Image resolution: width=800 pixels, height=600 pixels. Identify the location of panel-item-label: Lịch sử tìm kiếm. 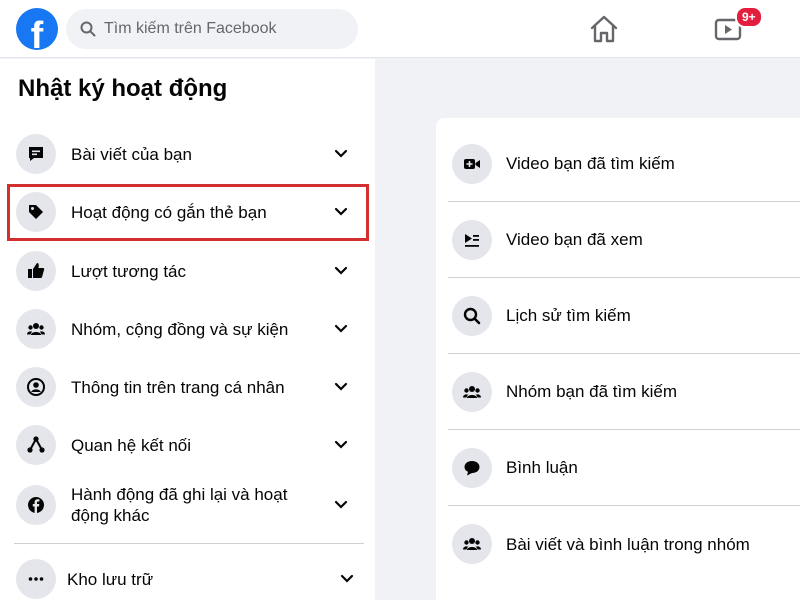
(568, 315).